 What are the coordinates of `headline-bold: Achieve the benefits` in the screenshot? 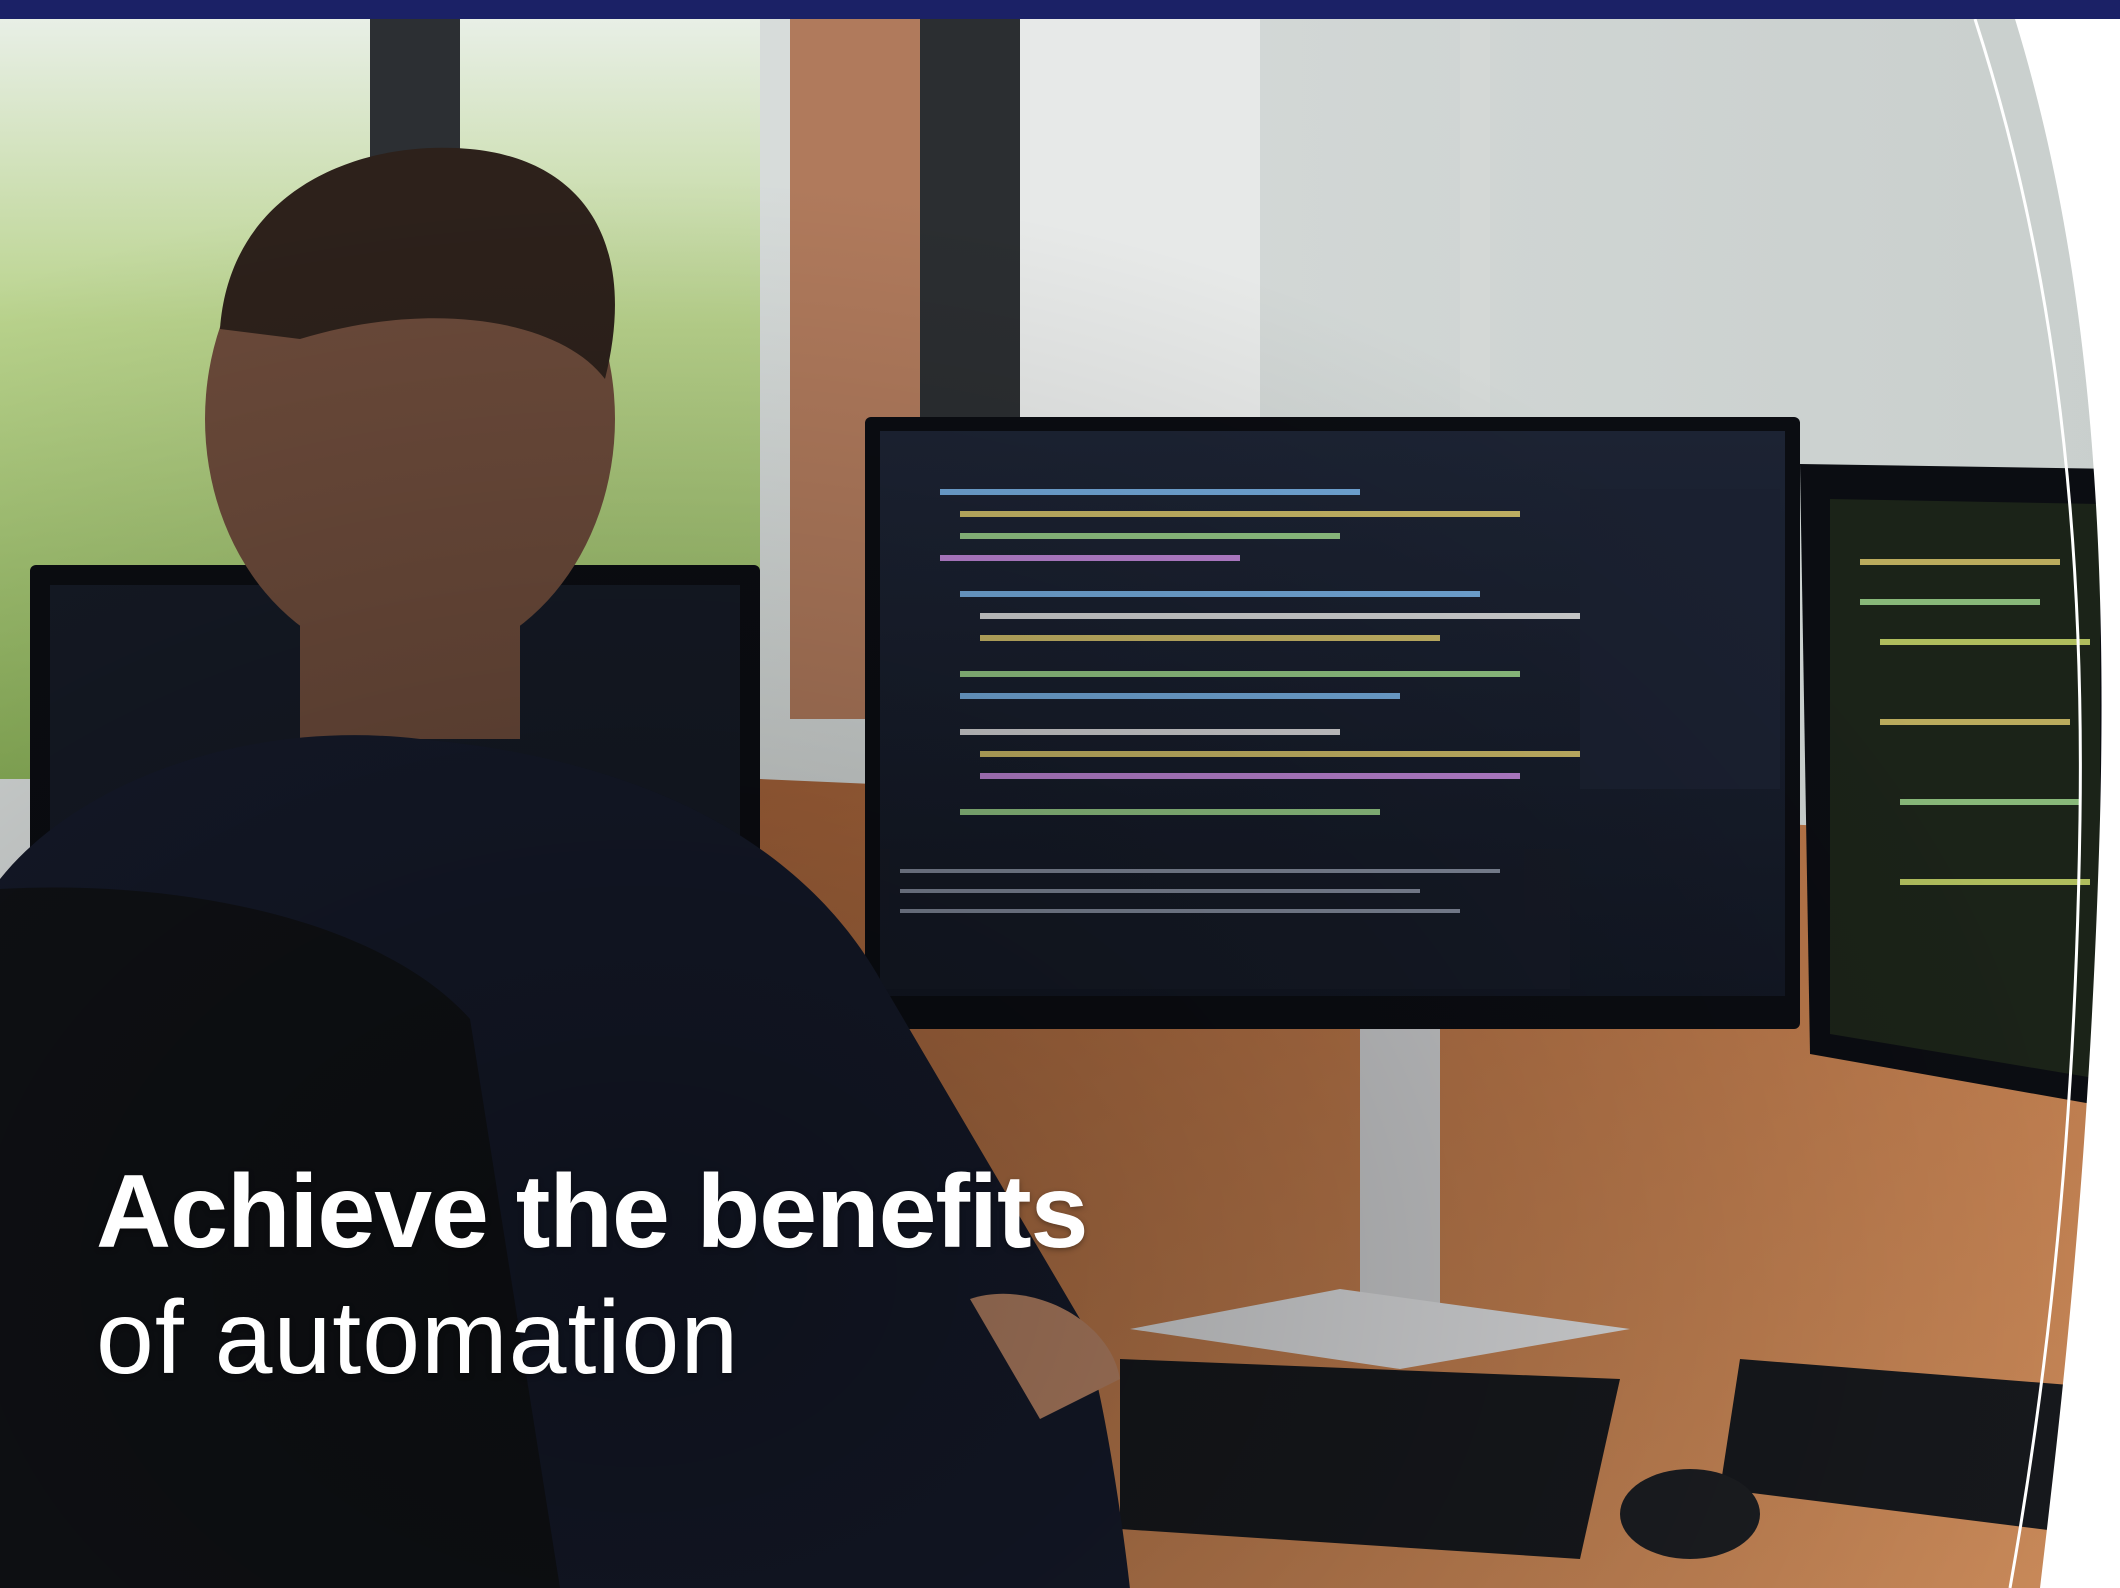 It's located at (592, 1212).